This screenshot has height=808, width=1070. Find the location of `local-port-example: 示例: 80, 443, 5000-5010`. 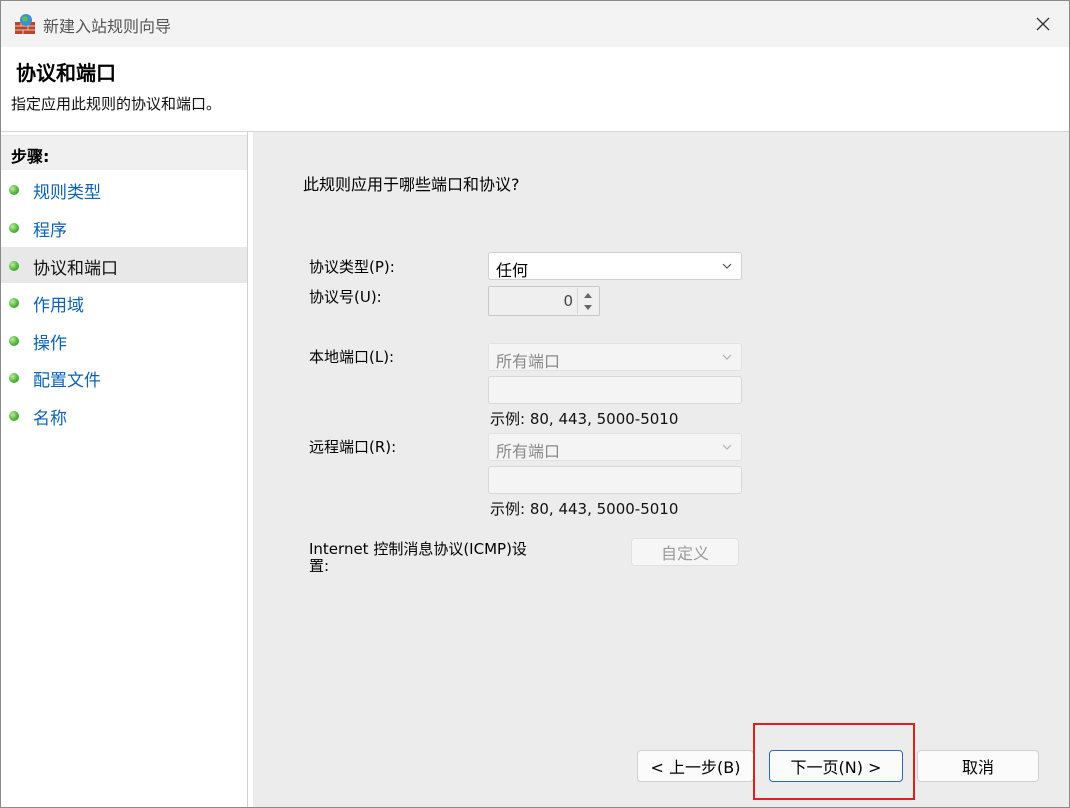

local-port-example: 示例: 80, 443, 5000-5010 is located at coordinates (584, 419).